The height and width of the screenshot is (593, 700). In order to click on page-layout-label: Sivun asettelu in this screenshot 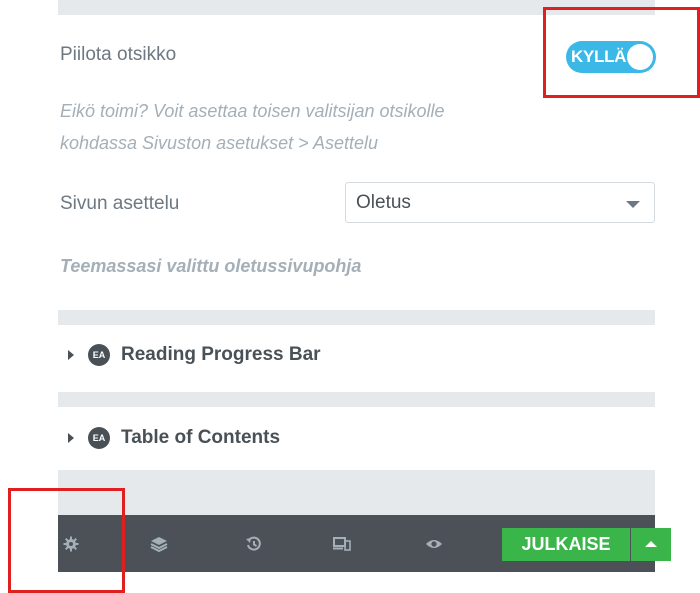, I will do `click(120, 203)`.